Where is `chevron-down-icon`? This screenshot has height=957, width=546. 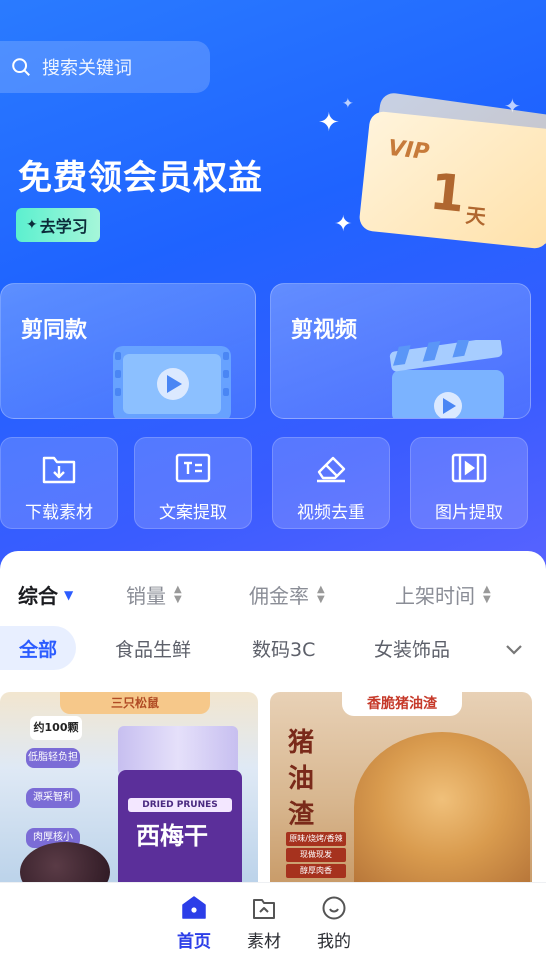 chevron-down-icon is located at coordinates (514, 649).